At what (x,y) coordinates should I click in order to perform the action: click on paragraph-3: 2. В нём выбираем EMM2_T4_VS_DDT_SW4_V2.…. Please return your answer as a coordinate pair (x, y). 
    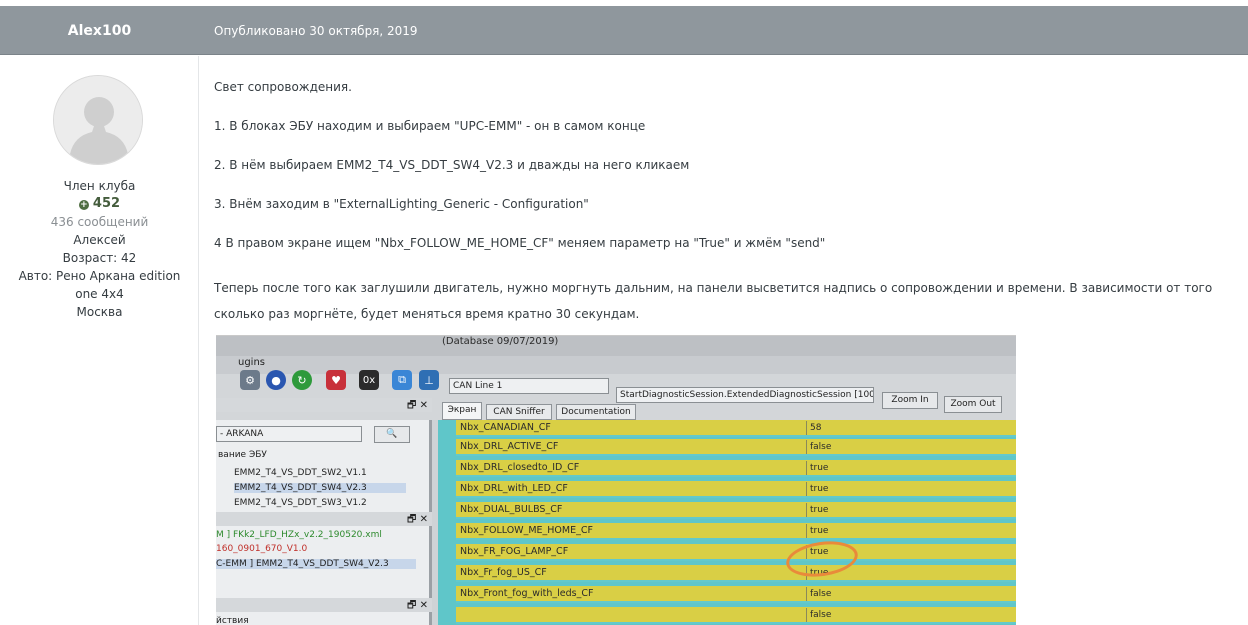
    Looking at the image, I should click on (452, 165).